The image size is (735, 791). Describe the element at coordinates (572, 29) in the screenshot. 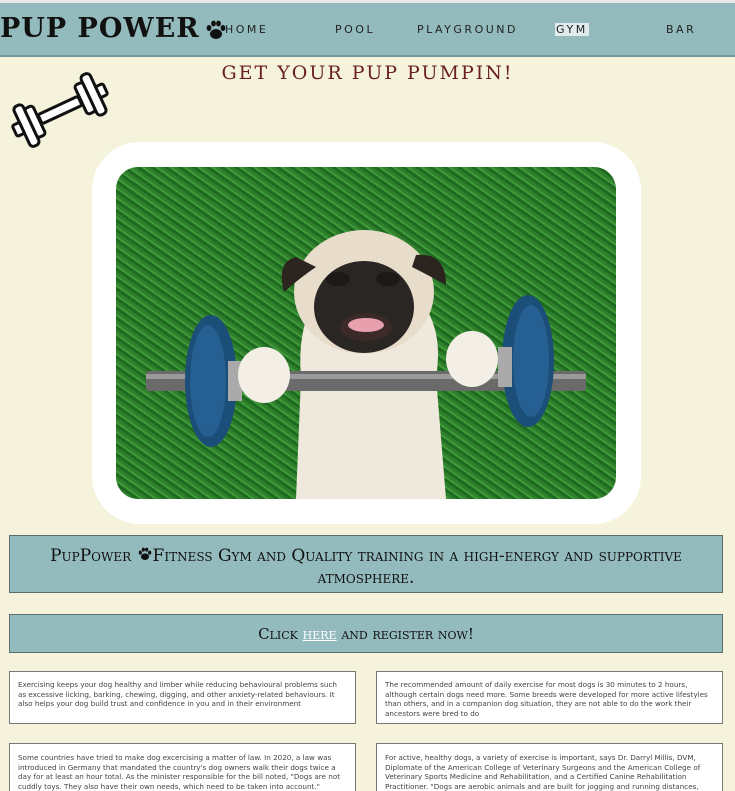

I see `nav-link-gym: GYM` at that location.